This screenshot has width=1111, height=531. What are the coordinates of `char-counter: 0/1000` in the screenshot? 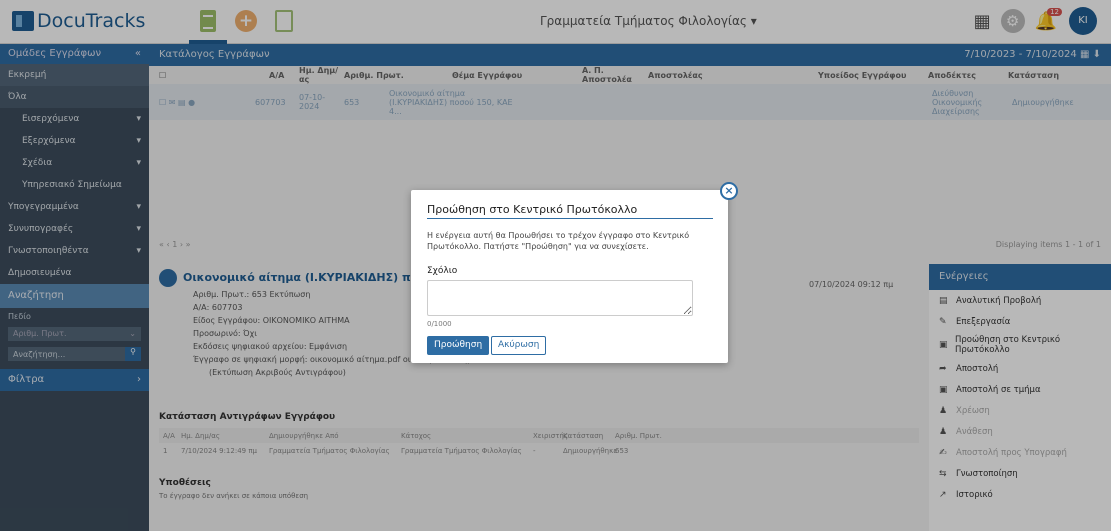 It's located at (439, 324).